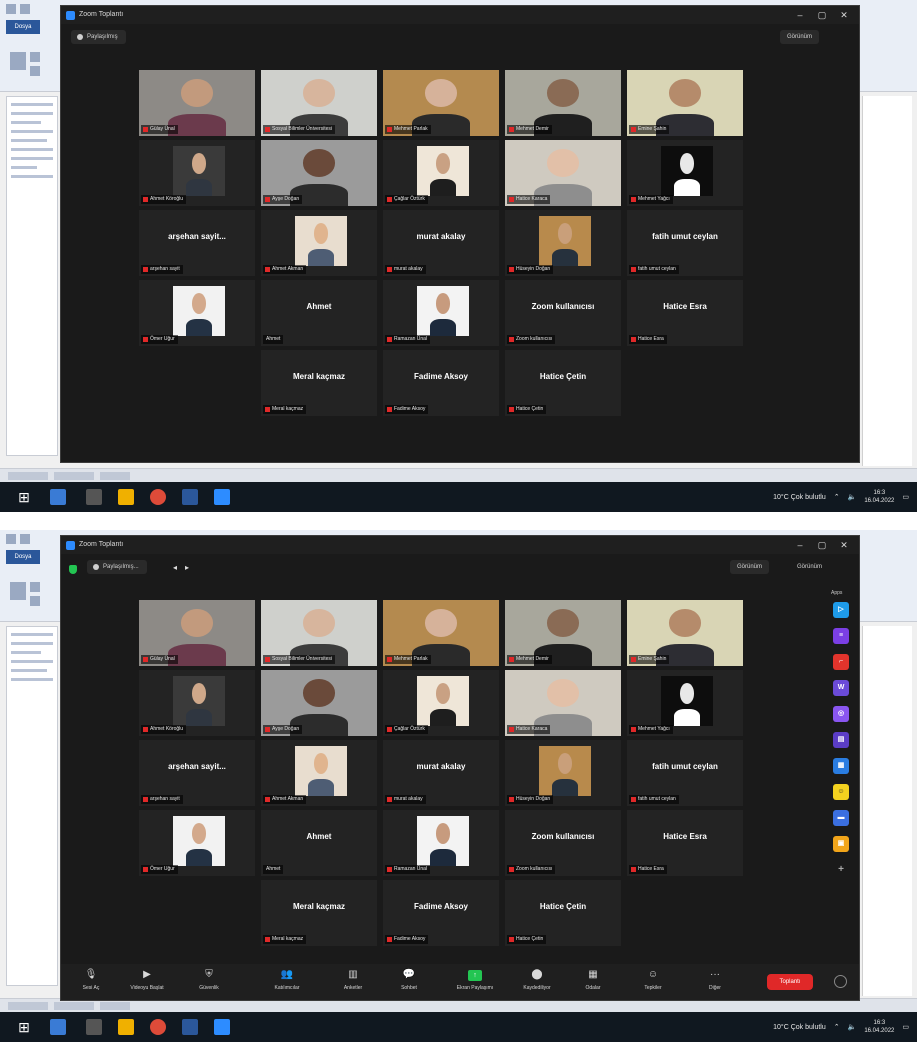 The height and width of the screenshot is (1042, 917). What do you see at coordinates (209, 979) in the screenshot?
I see `toolbar-security: ⛨ Güvenlik` at bounding box center [209, 979].